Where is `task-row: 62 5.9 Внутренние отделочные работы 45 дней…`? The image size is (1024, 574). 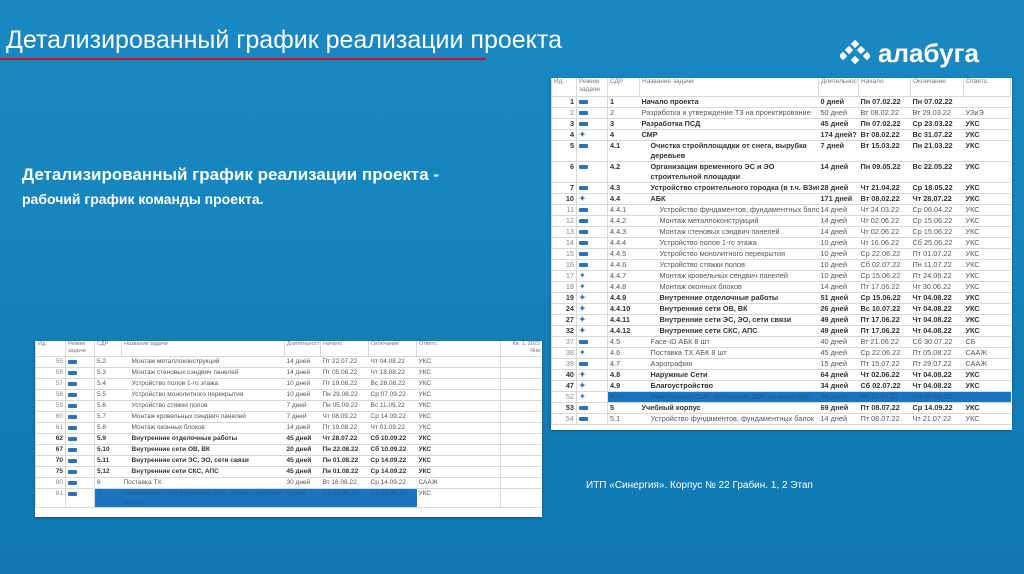
task-row: 62 5.9 Внутренние отделочные работы 45 дней… is located at coordinates (288, 439).